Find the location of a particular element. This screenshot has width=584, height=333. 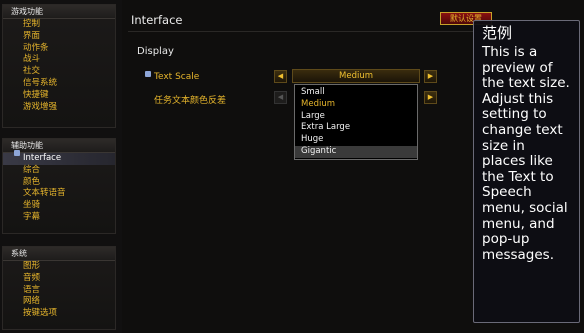

nav-item-language: 语言 is located at coordinates (59, 291).